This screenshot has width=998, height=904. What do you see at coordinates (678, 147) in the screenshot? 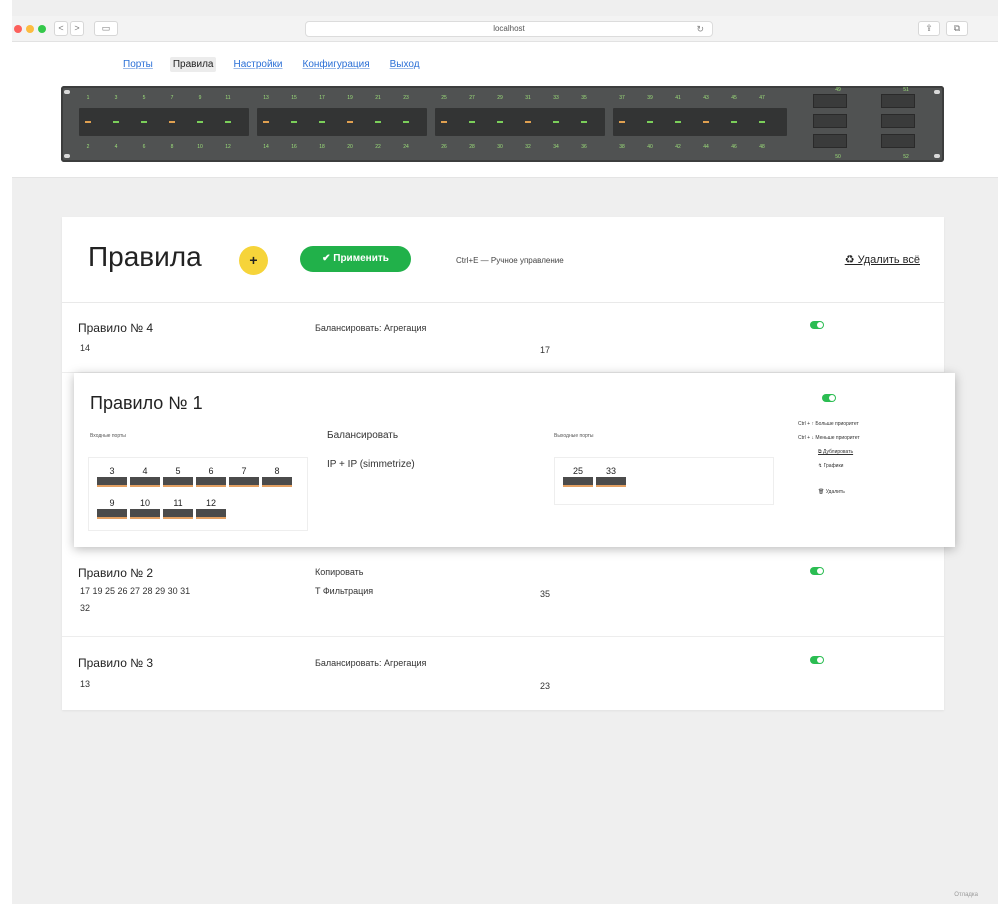
I see `port-number-label: 42` at bounding box center [678, 147].